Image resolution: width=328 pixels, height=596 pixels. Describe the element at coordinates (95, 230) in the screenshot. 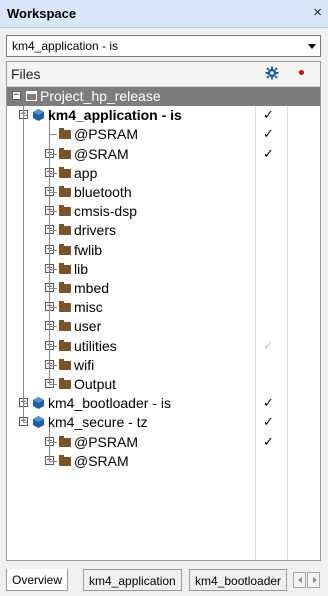

I see `tree-item-label: drivers` at that location.